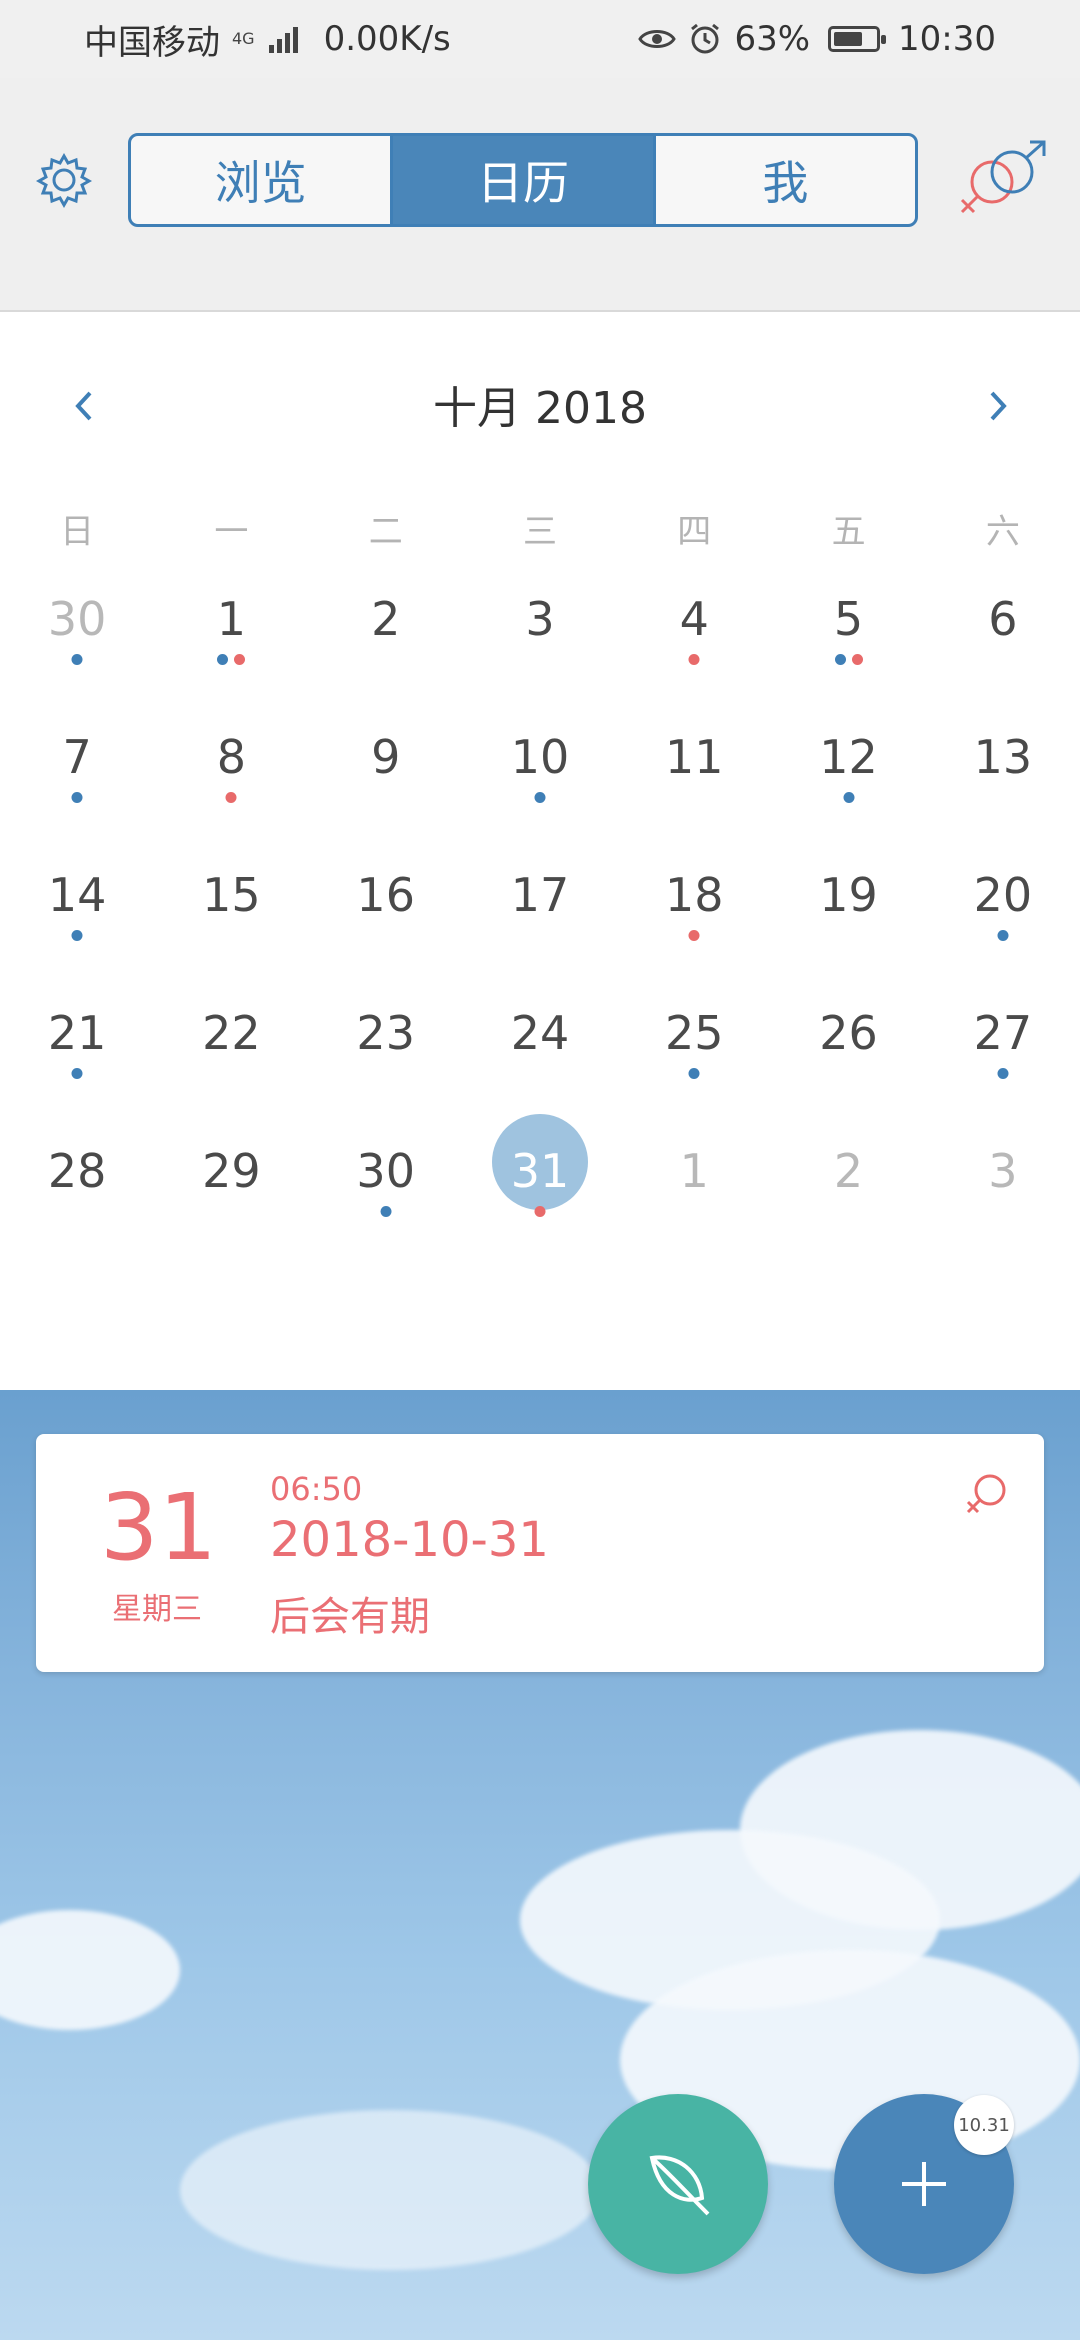 The image size is (1080, 2340). I want to click on battery-icon, so click(857, 39).